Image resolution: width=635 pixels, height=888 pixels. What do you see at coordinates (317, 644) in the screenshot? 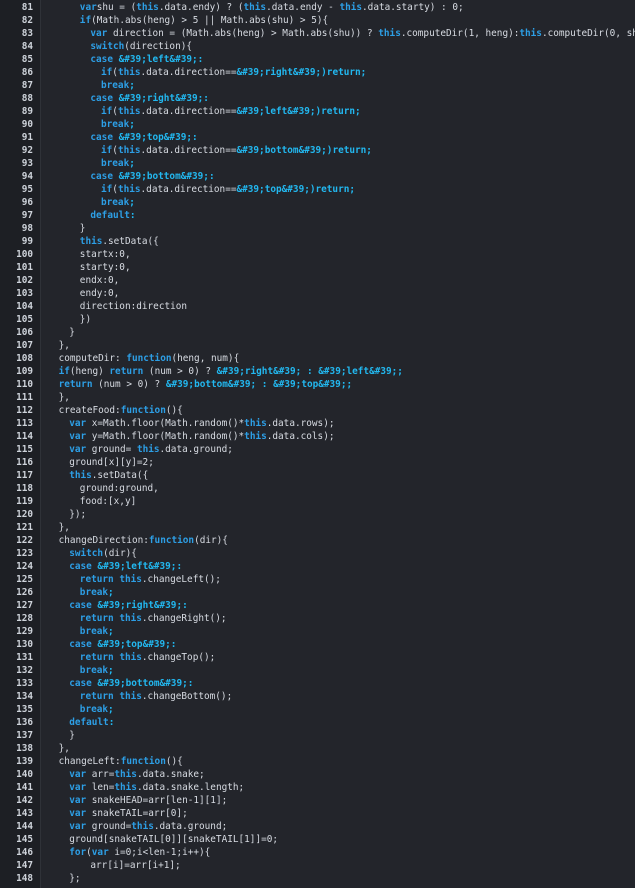
I see `code-line: 130 case &#39;top&#39;:` at bounding box center [317, 644].